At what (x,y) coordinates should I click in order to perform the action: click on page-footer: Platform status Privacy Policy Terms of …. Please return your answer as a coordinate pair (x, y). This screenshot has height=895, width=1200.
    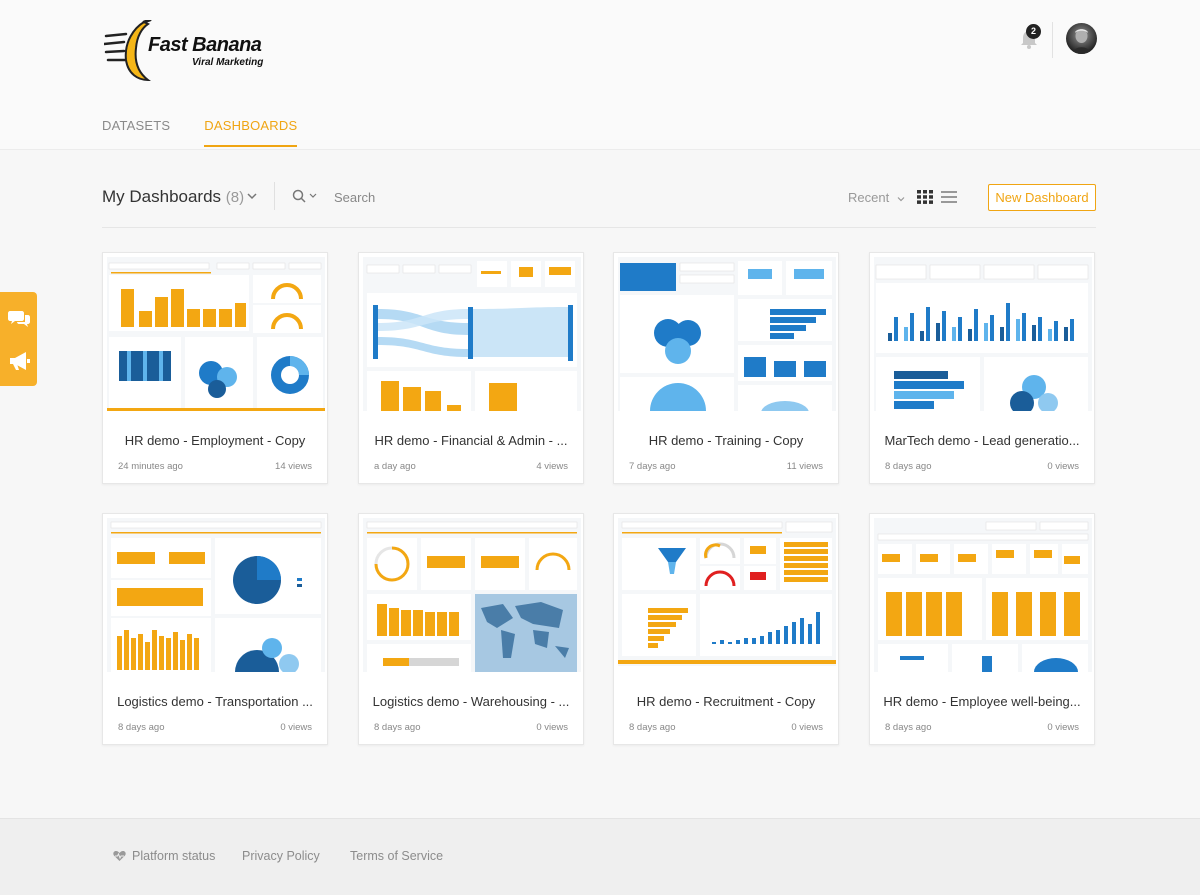
    Looking at the image, I should click on (600, 856).